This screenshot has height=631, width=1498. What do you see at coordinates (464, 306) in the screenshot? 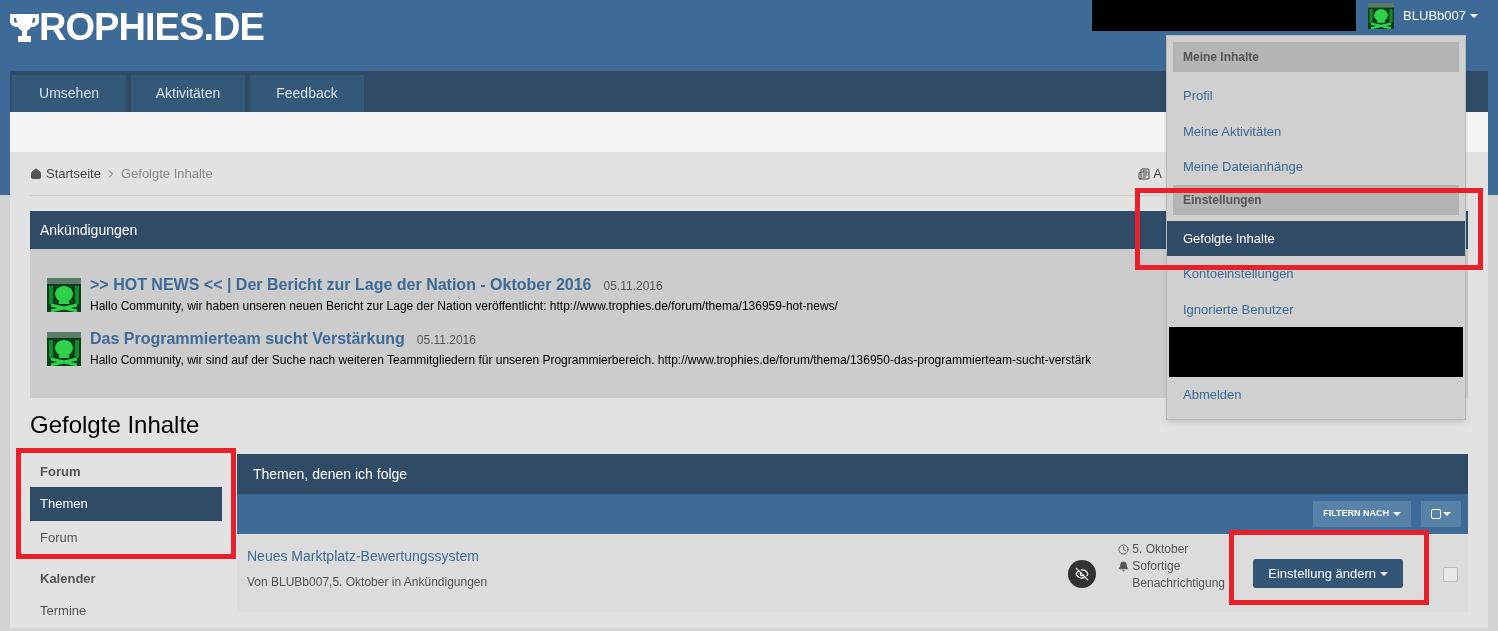
I see `announcement-text: Hallo Community, wir haben unseren neuen Bericht zur Lage der Nation veröffentlicht: http://www.trophies.de/forum/thema/136959-hot-news/` at bounding box center [464, 306].